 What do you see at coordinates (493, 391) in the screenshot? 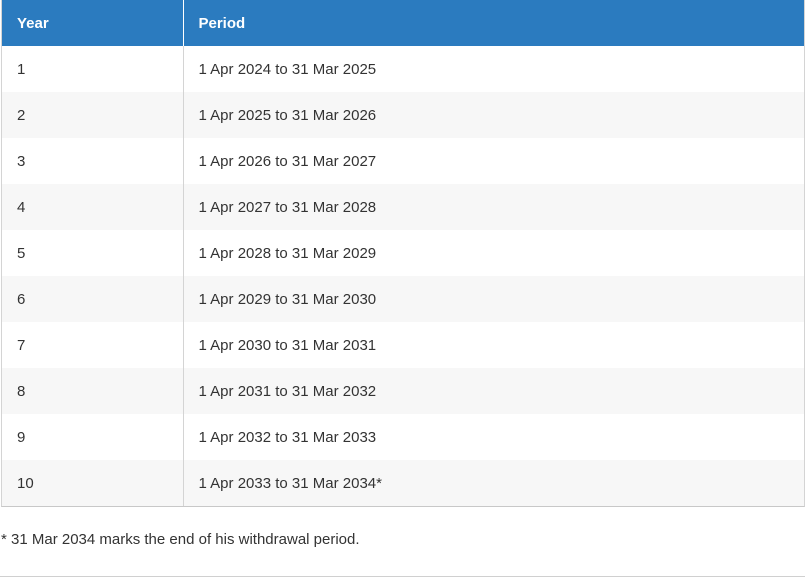
I see `cell-period: 1 Apr 2031 to 31 Mar 2032` at bounding box center [493, 391].